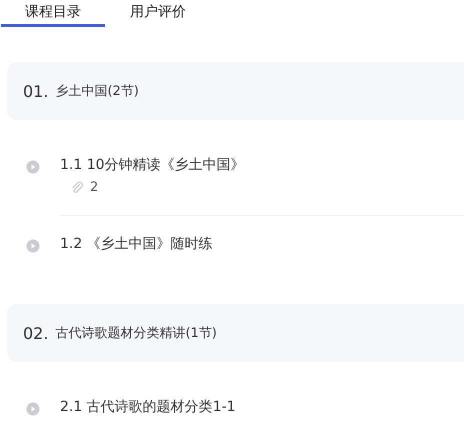 Image resolution: width=464 pixels, height=432 pixels. Describe the element at coordinates (53, 13) in the screenshot. I see `tab: 课程目录` at that location.